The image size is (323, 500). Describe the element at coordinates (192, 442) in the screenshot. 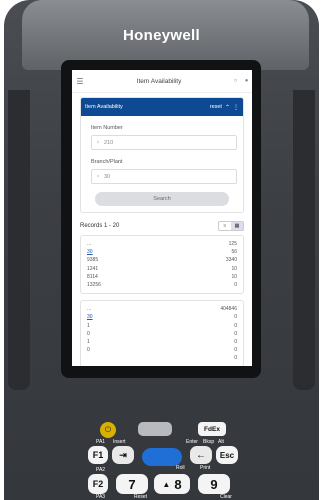

I see `enter-label: Enter` at that location.